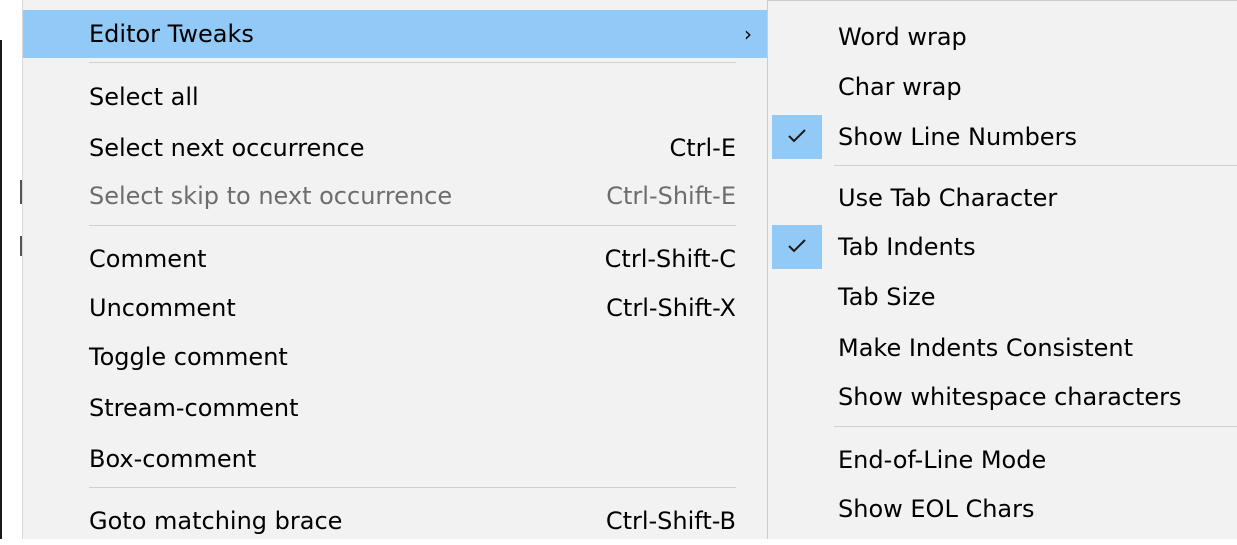  What do you see at coordinates (748, 34) in the screenshot?
I see `submenu-arrow-icon: ›` at bounding box center [748, 34].